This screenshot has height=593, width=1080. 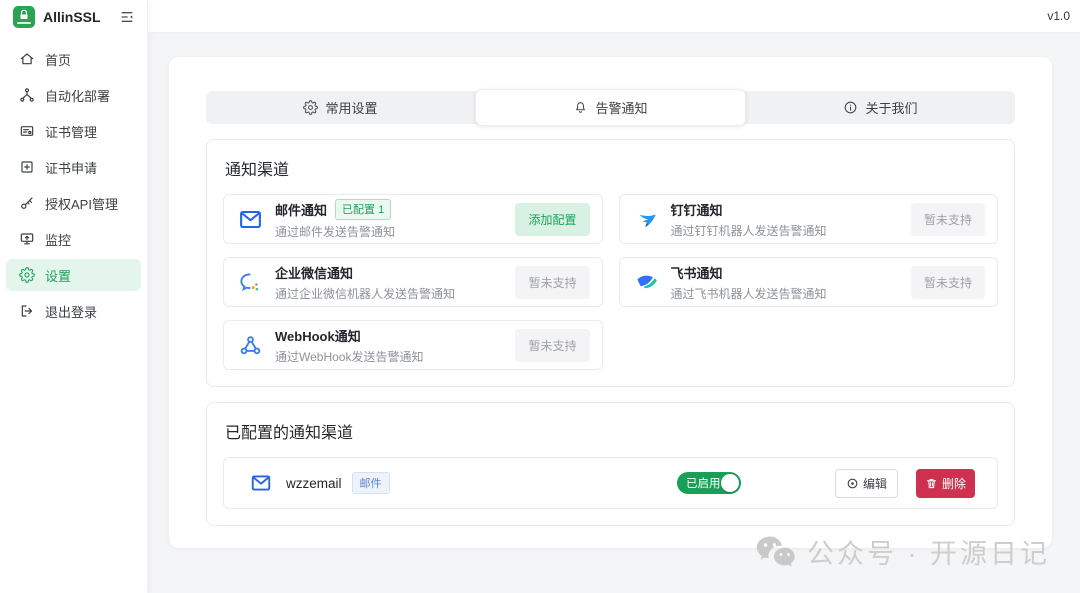 What do you see at coordinates (301, 210) in the screenshot?
I see `channel-name: 邮件通知` at bounding box center [301, 210].